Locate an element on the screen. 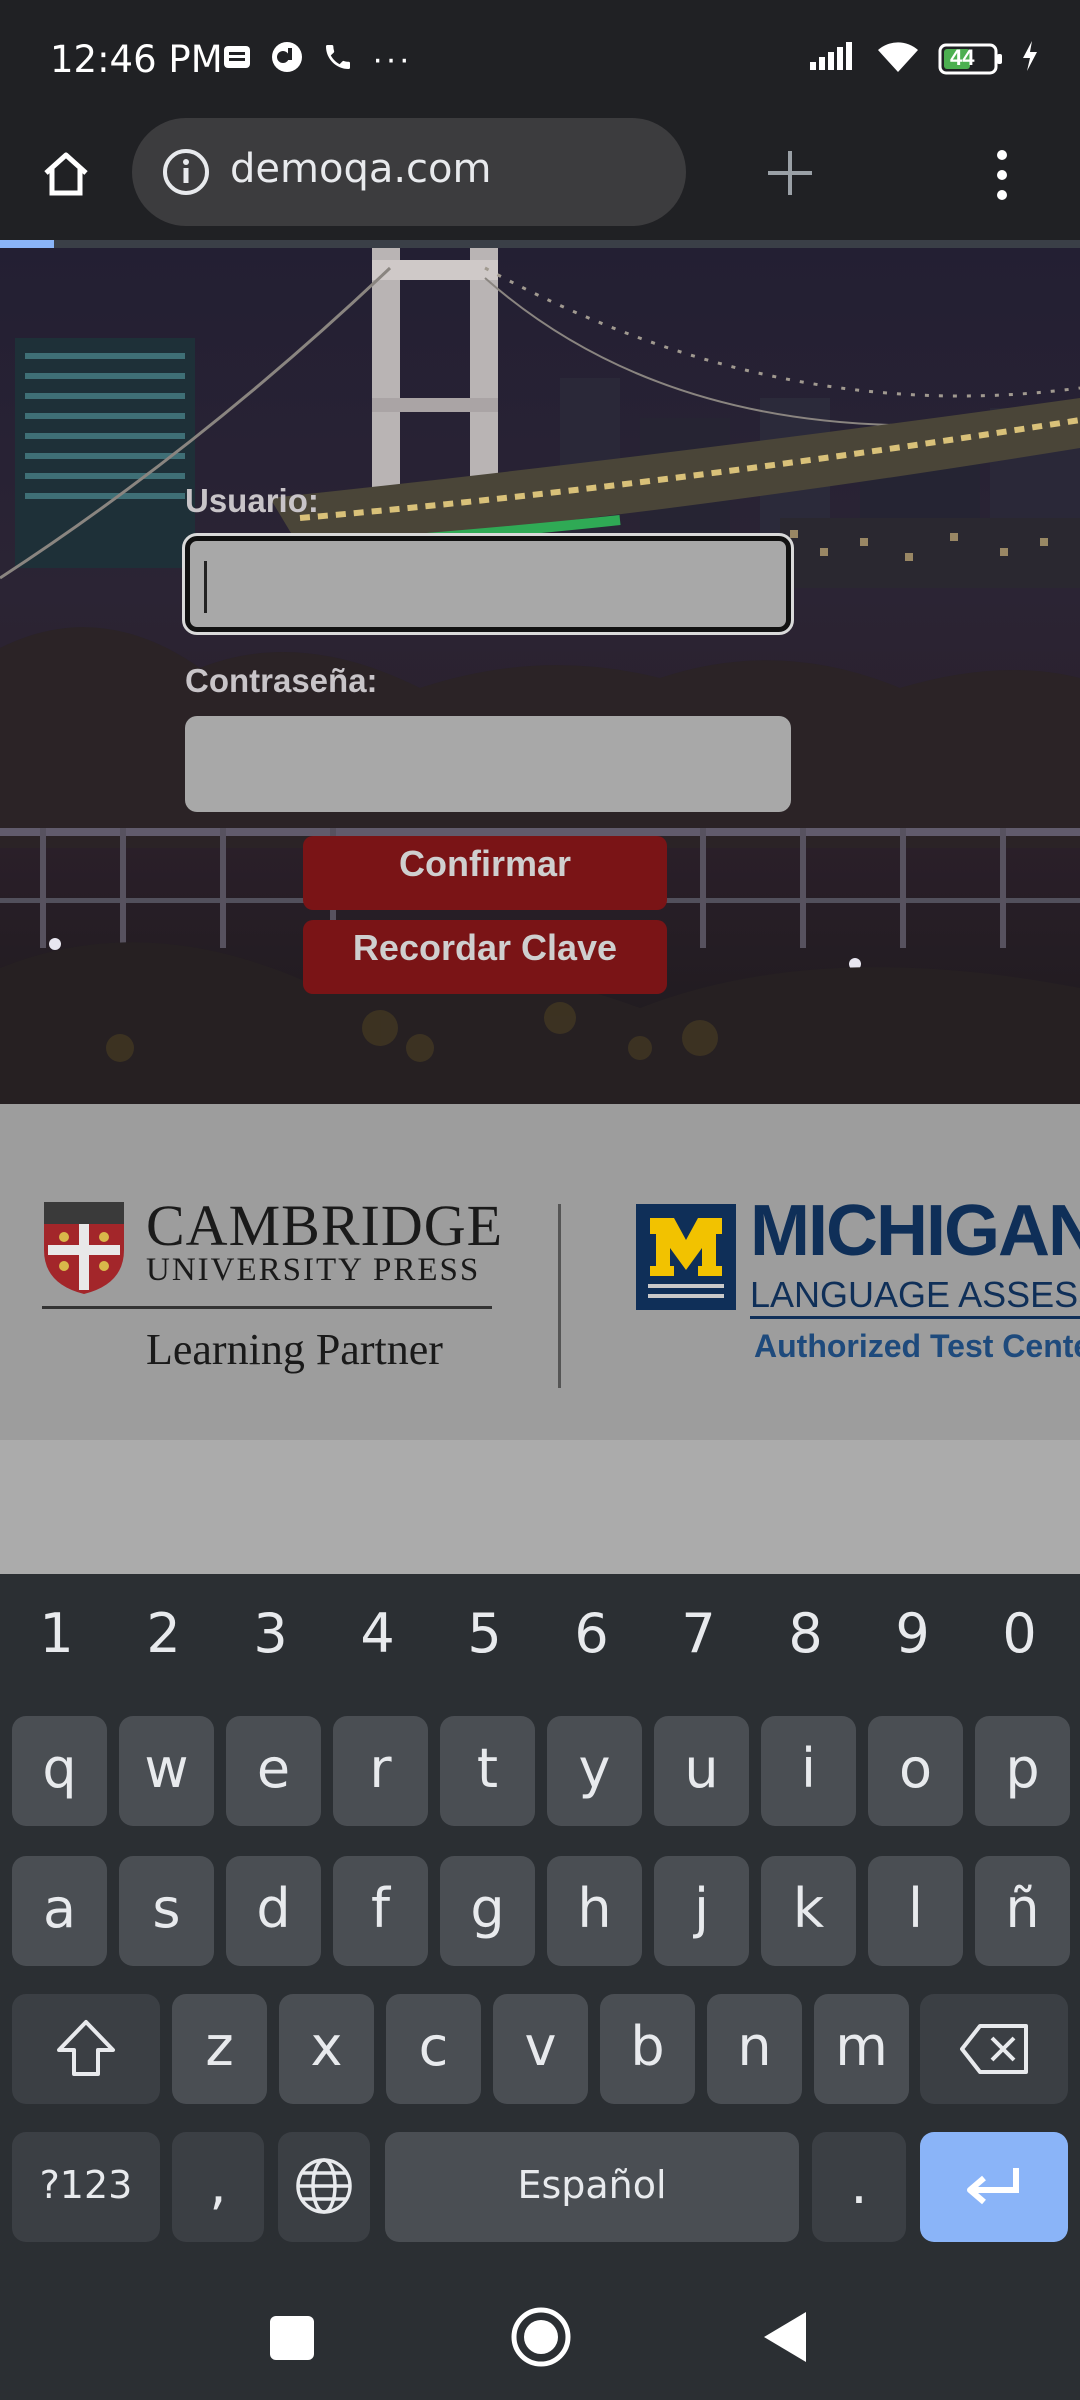 This screenshot has width=1080, height=2400. home-icon is located at coordinates (66, 174).